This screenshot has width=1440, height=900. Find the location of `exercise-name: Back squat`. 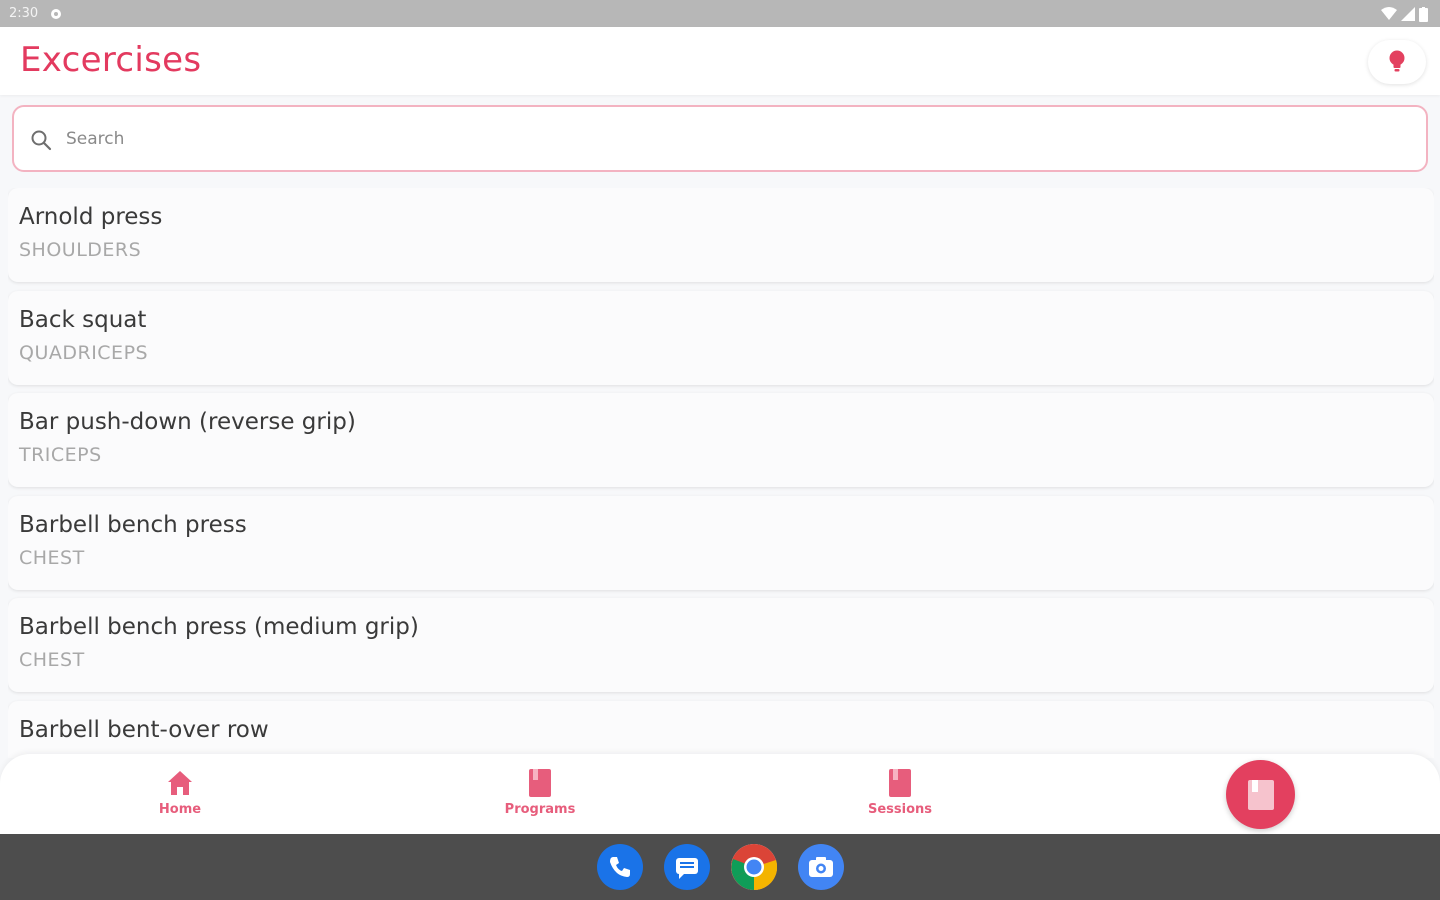

exercise-name: Back squat is located at coordinates (83, 319).